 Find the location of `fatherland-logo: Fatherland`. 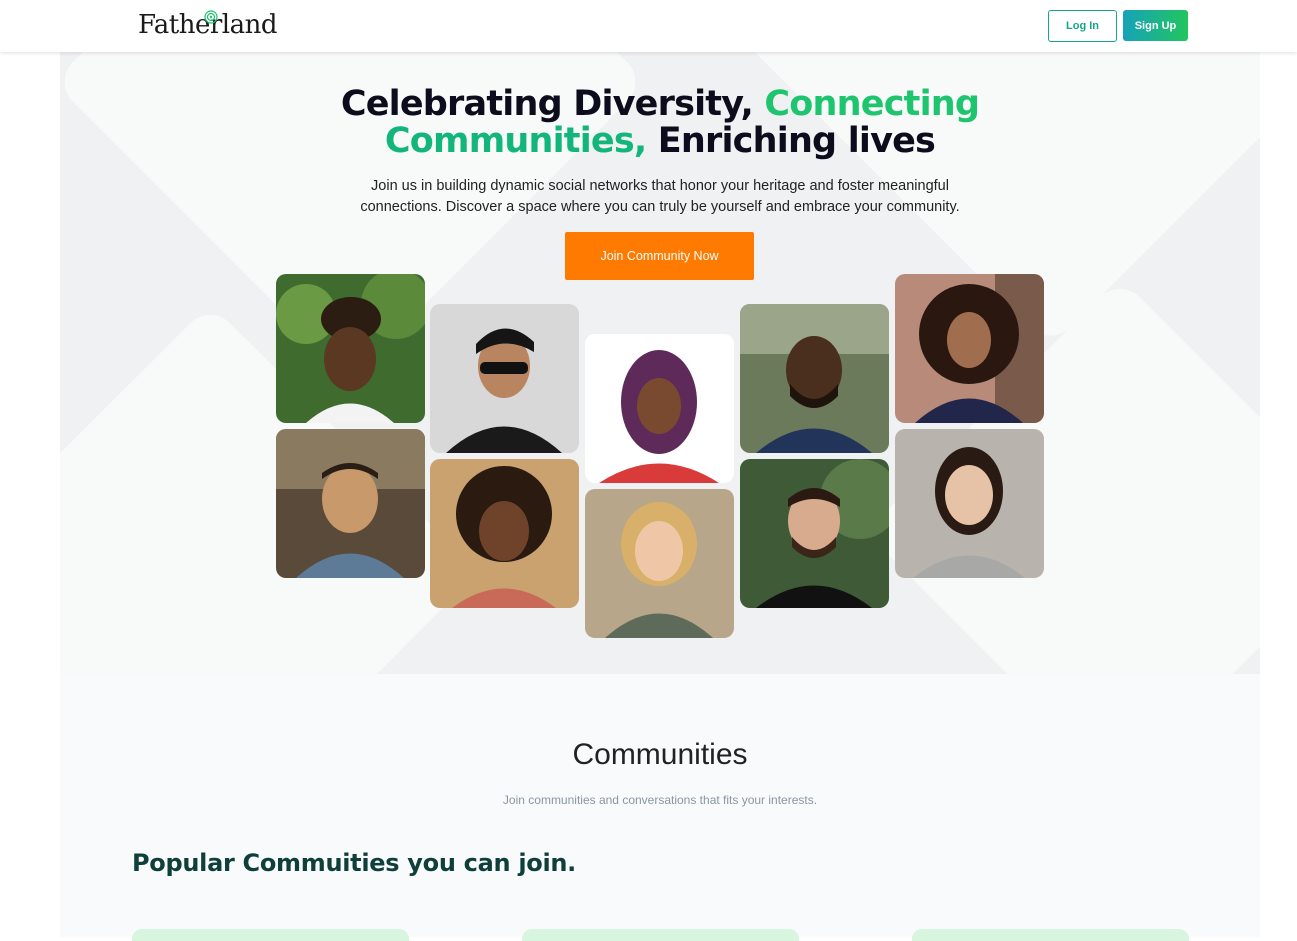

fatherland-logo: Fatherland is located at coordinates (208, 25).